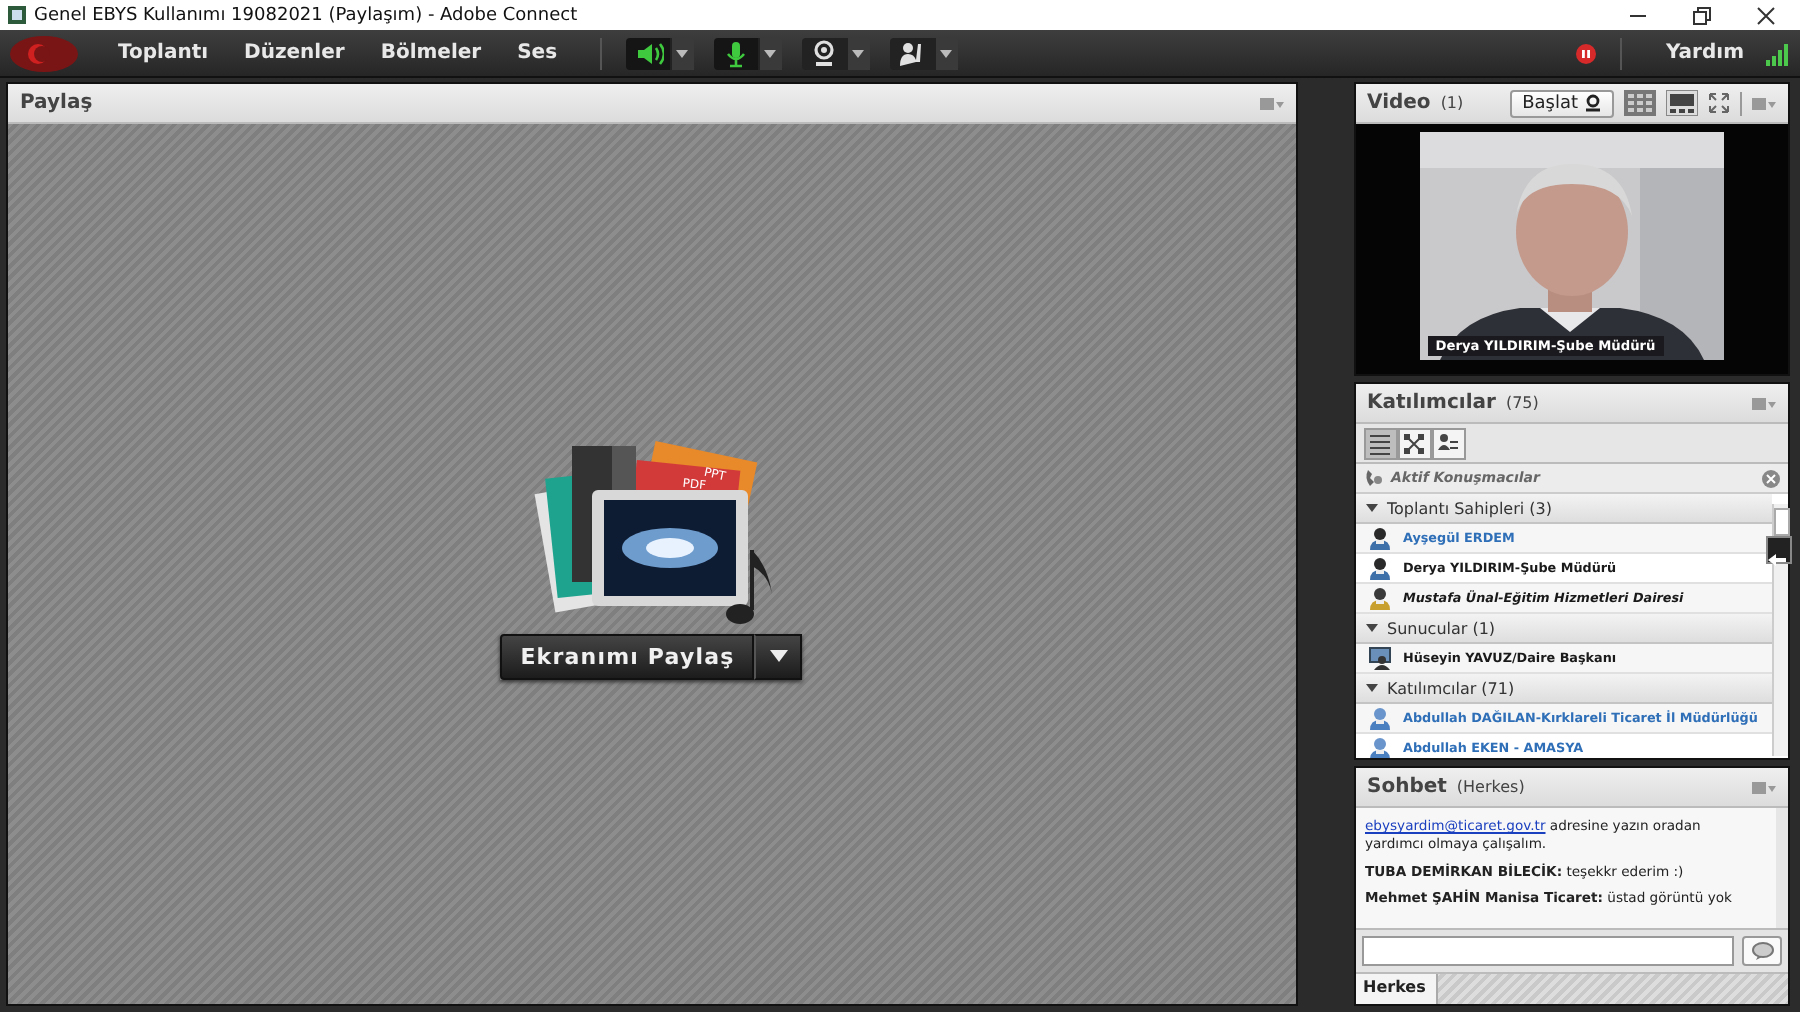 The image size is (1800, 1012). What do you see at coordinates (1547, 951) in the screenshot?
I see `message-input-field` at bounding box center [1547, 951].